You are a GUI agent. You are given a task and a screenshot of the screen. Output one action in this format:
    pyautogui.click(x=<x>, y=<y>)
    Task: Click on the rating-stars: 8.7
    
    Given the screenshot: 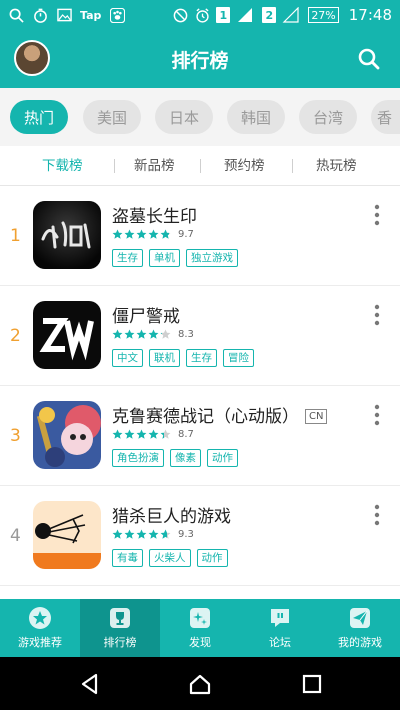 What is the action you would take?
    pyautogui.click(x=153, y=434)
    